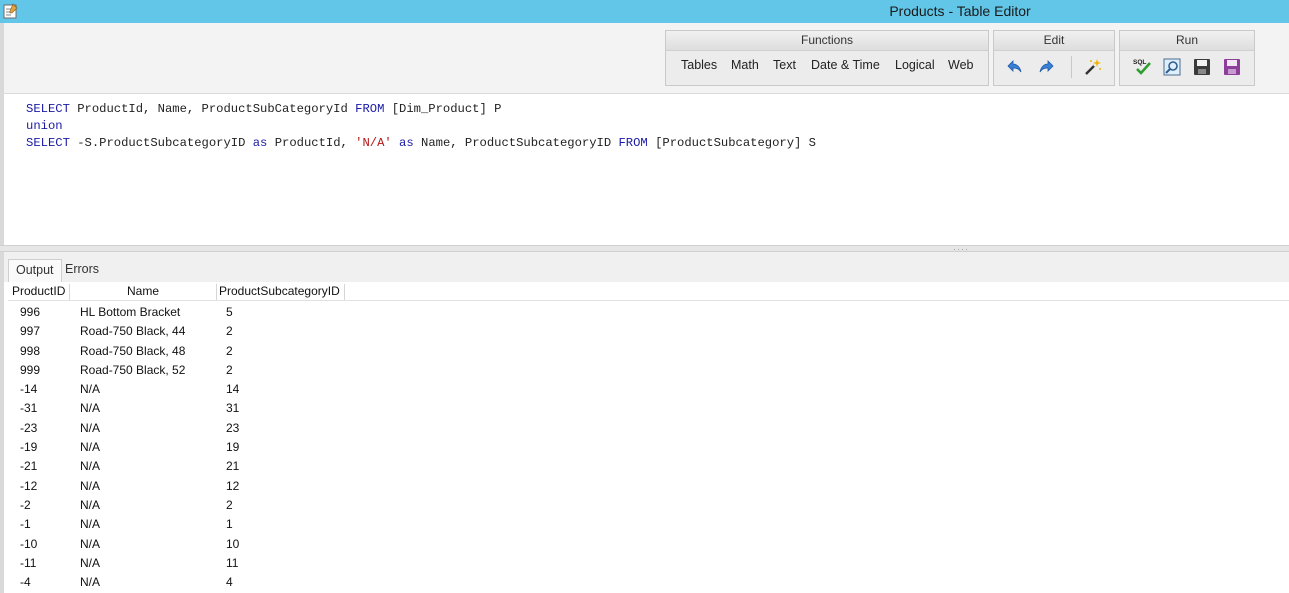 The width and height of the screenshot is (1289, 593). Describe the element at coordinates (648, 583) in the screenshot. I see `table-row: -4 N/A 4` at that location.